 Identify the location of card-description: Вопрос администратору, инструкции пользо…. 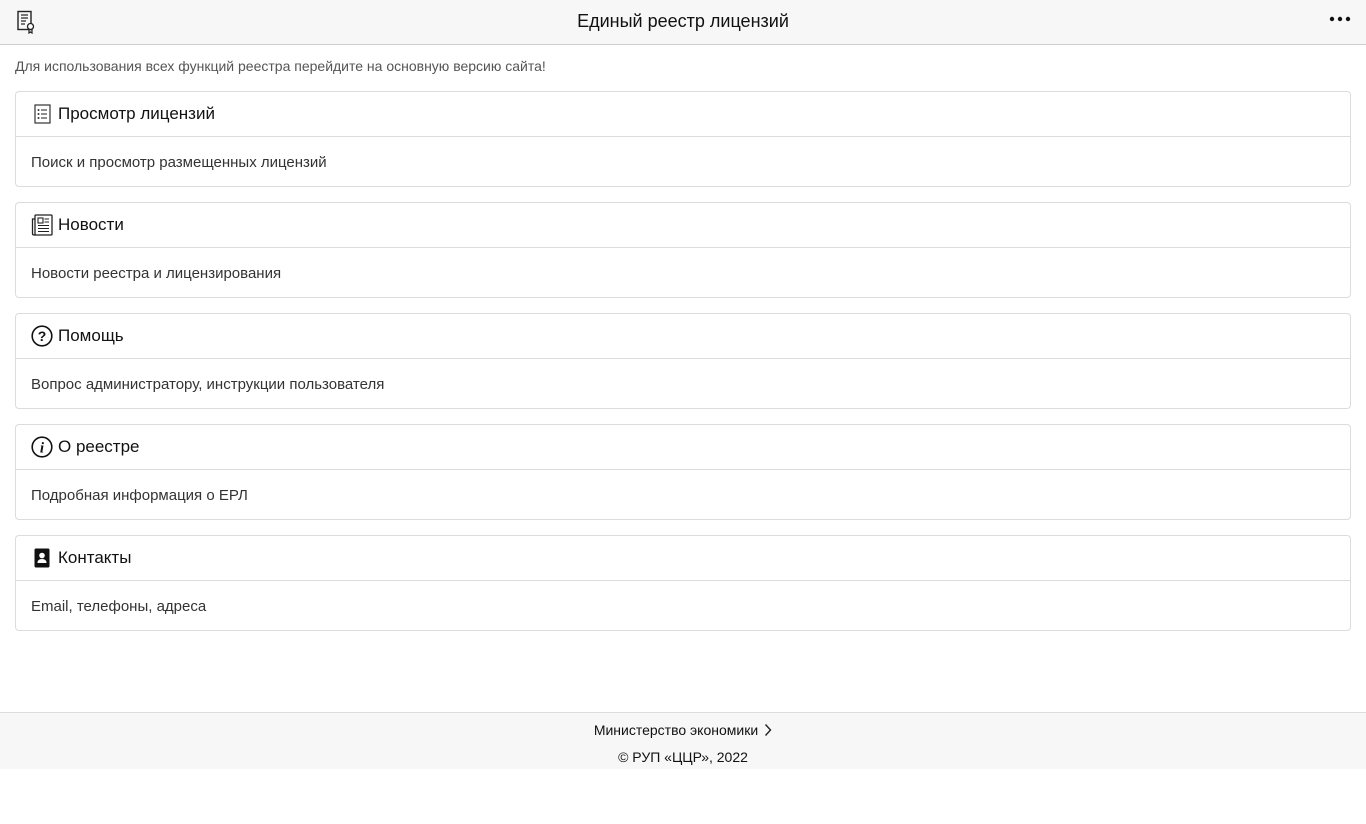
(208, 384).